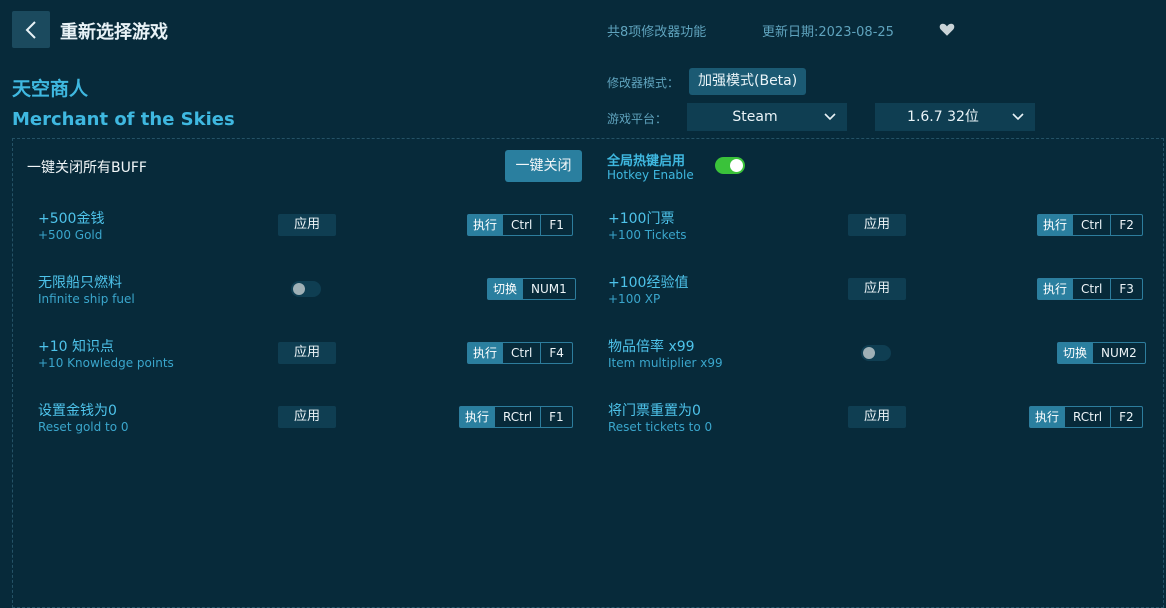 The width and height of the screenshot is (1166, 608). I want to click on game-name-en: Merchant of the Skies, so click(123, 119).